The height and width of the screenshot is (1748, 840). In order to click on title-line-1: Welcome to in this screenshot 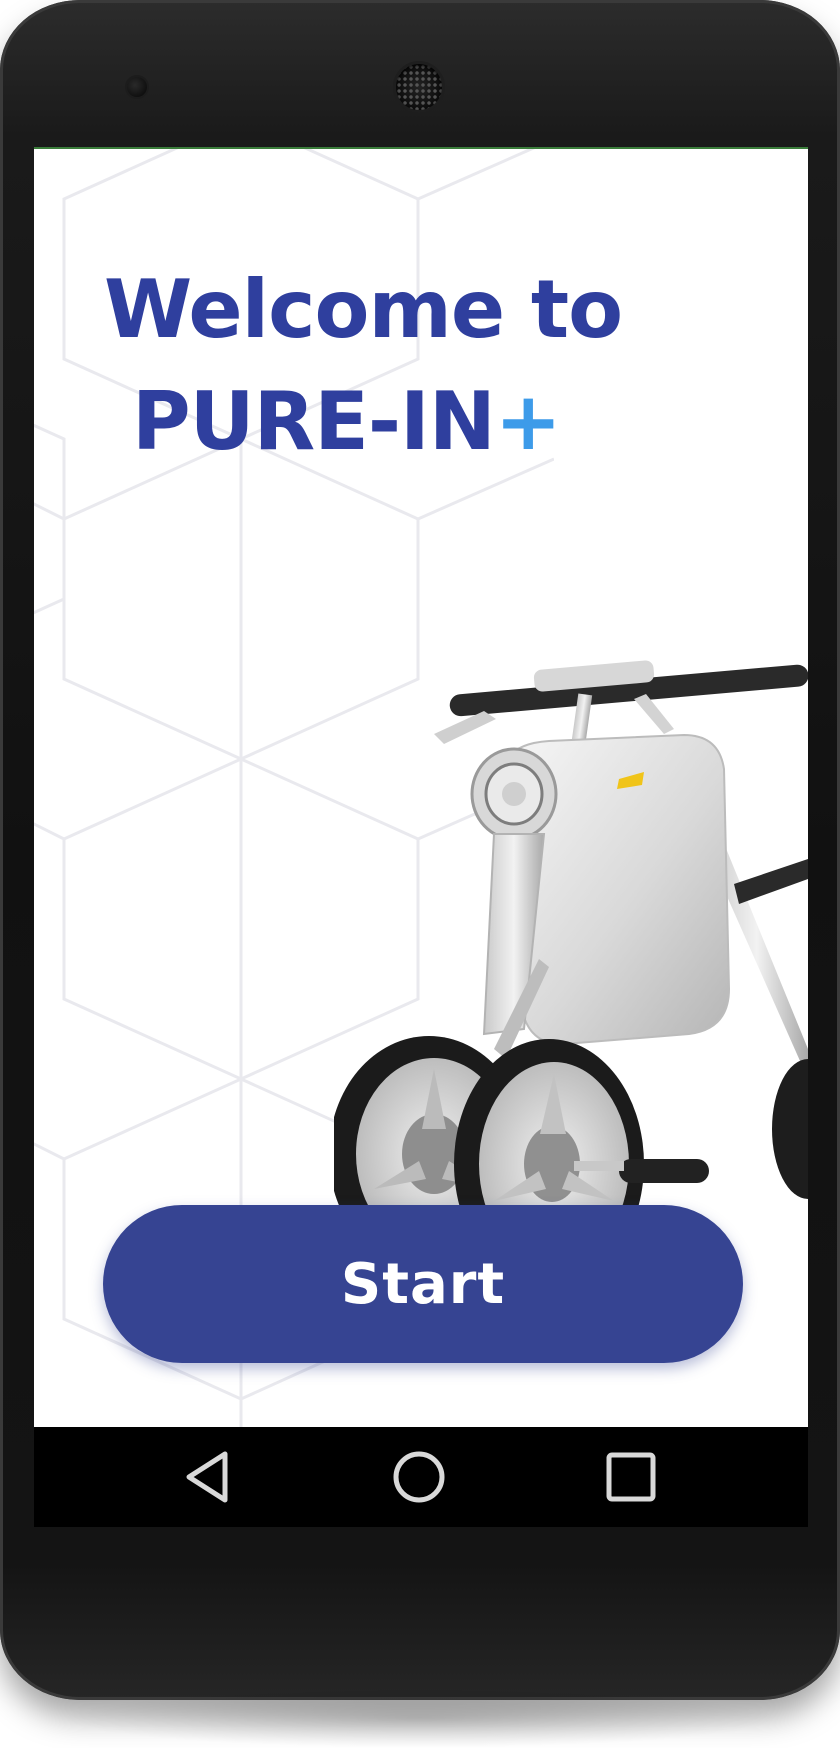, I will do `click(363, 309)`.